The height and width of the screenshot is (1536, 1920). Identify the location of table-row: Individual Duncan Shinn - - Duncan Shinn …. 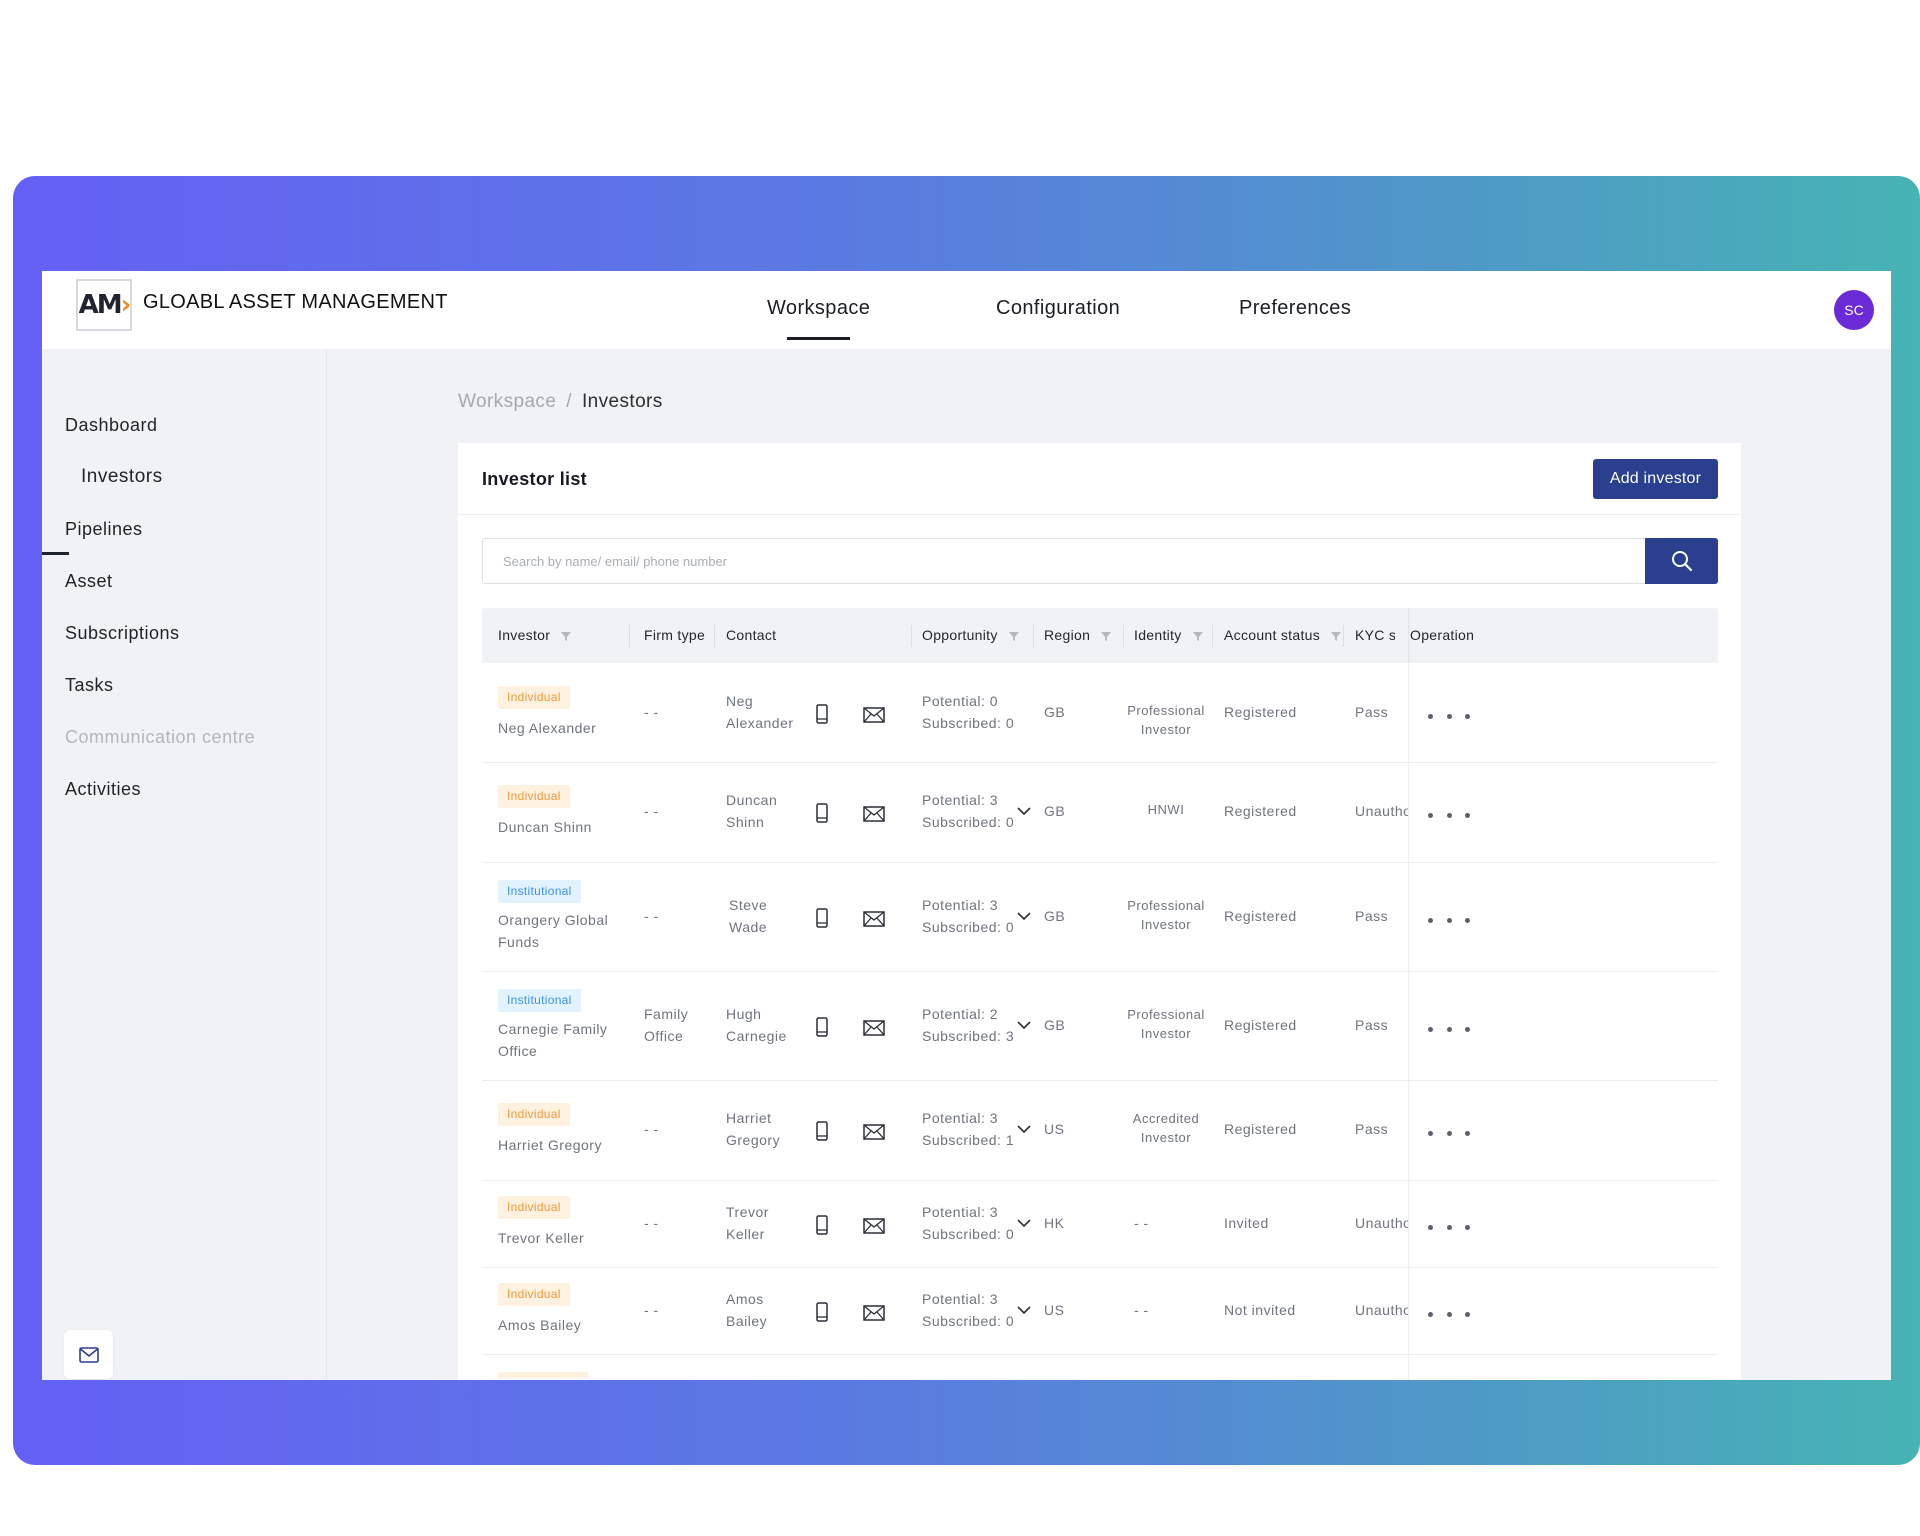
(1100, 813).